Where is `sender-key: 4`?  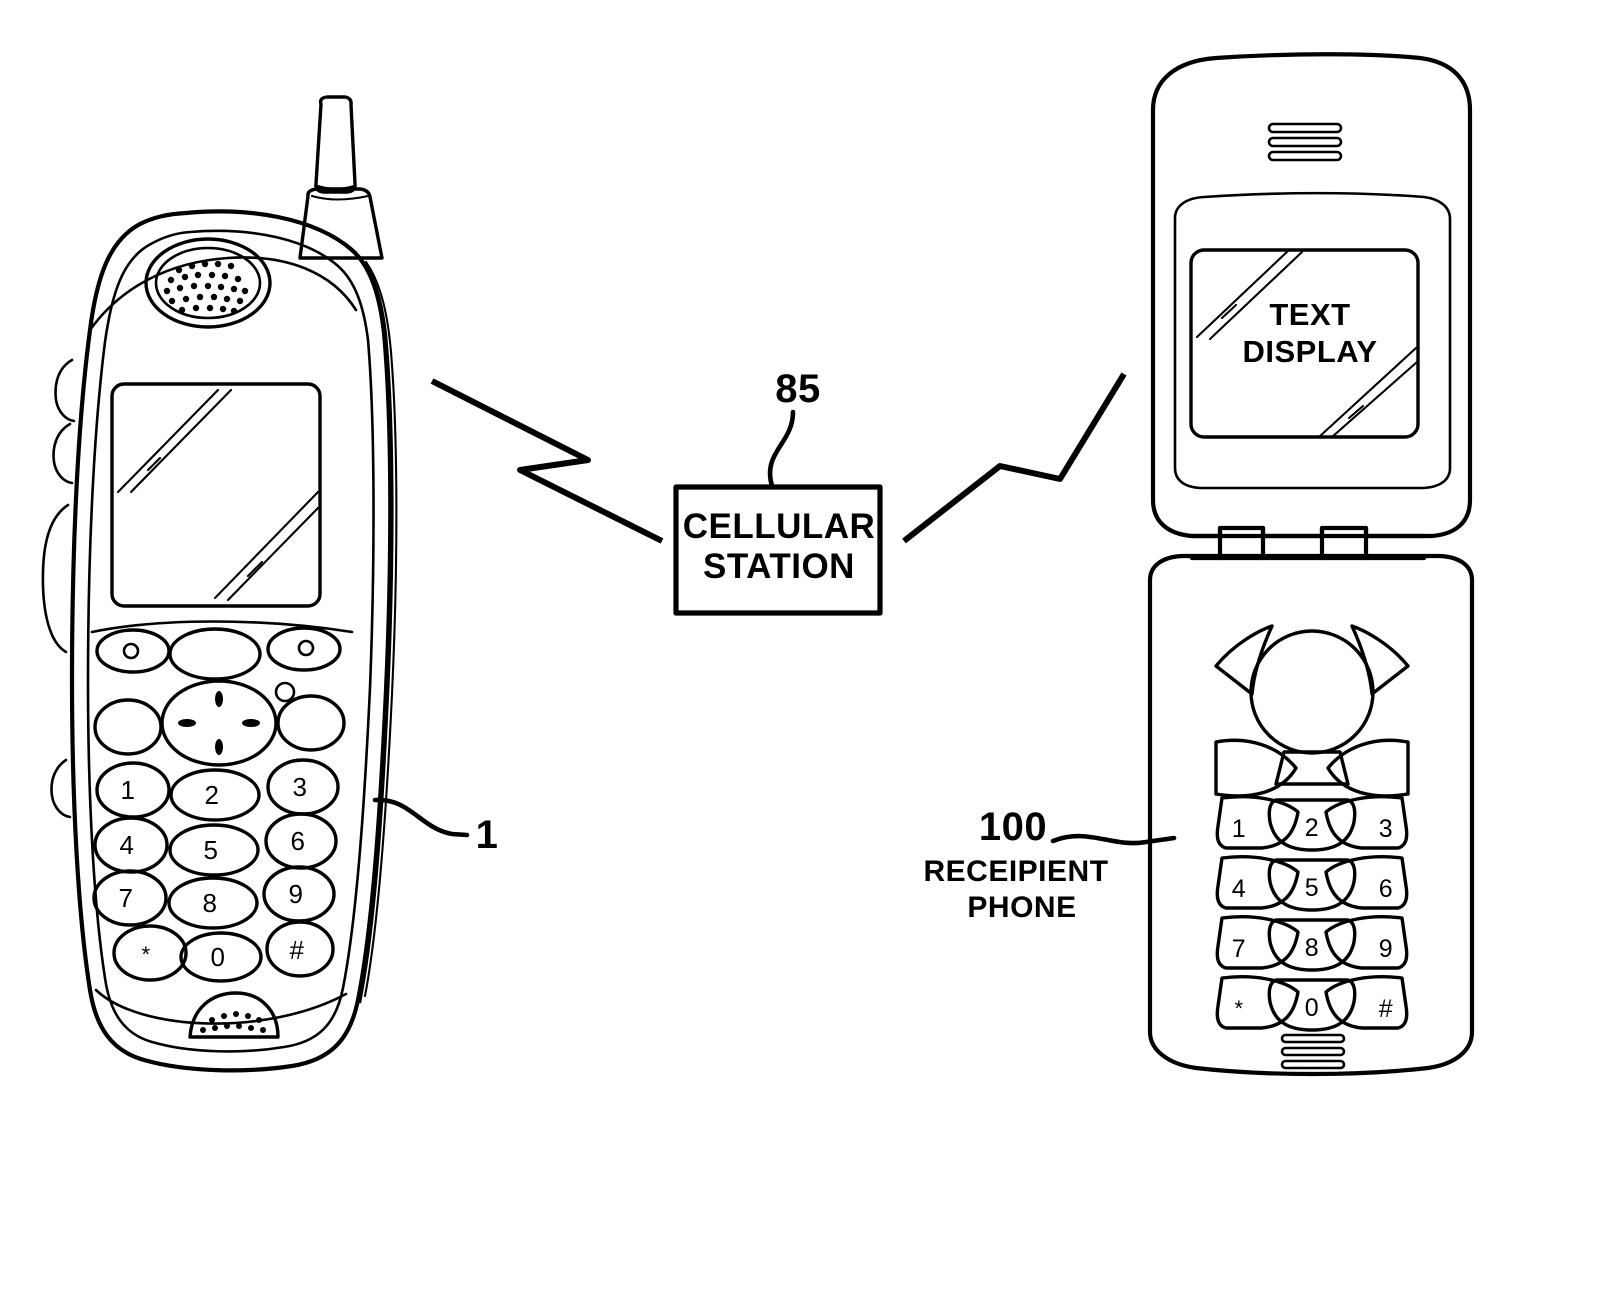 sender-key: 4 is located at coordinates (131, 845).